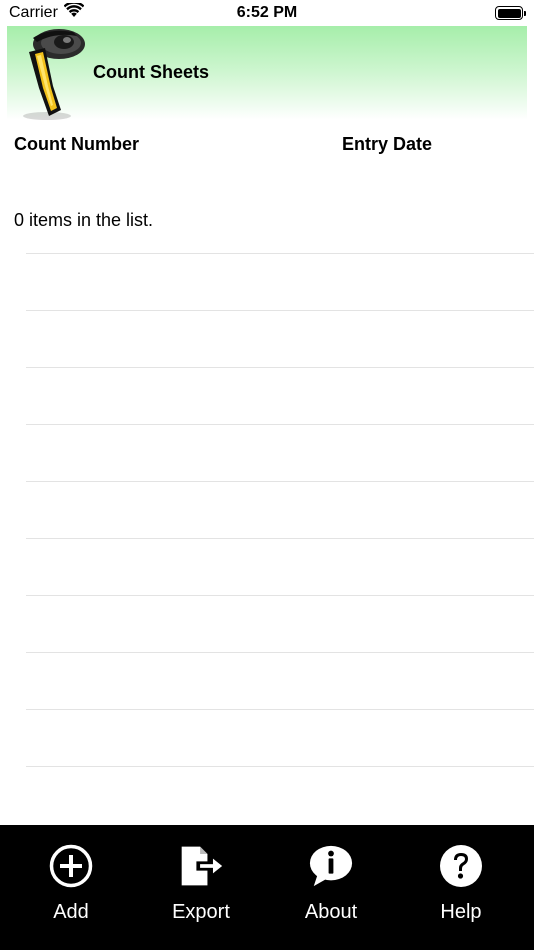 This screenshot has width=534, height=950. I want to click on list-summary: 0 items in the list., so click(84, 220).